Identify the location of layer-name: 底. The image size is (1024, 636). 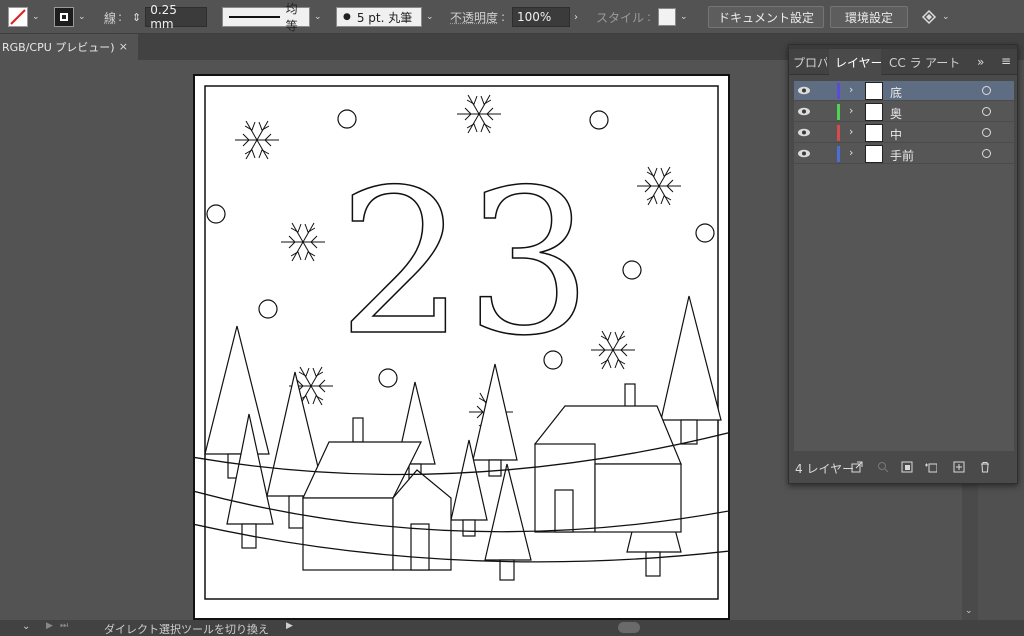
(896, 92).